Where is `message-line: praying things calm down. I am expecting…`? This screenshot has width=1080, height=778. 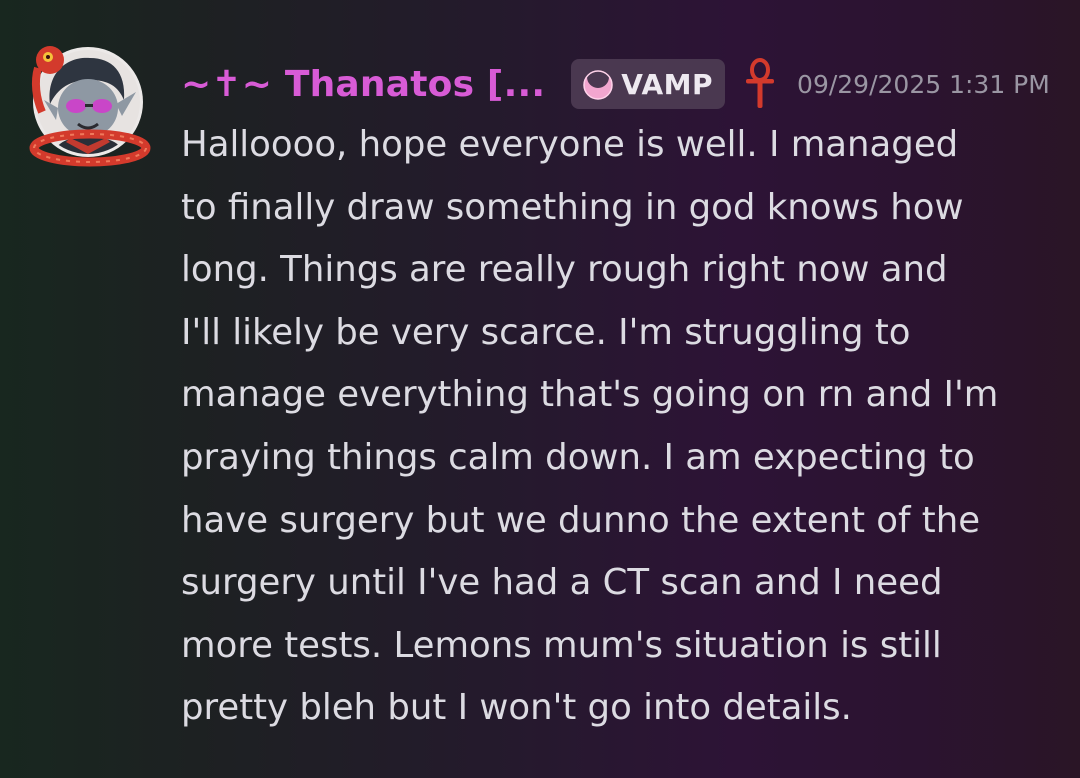 message-line: praying things calm down. I am expecting… is located at coordinates (578, 457).